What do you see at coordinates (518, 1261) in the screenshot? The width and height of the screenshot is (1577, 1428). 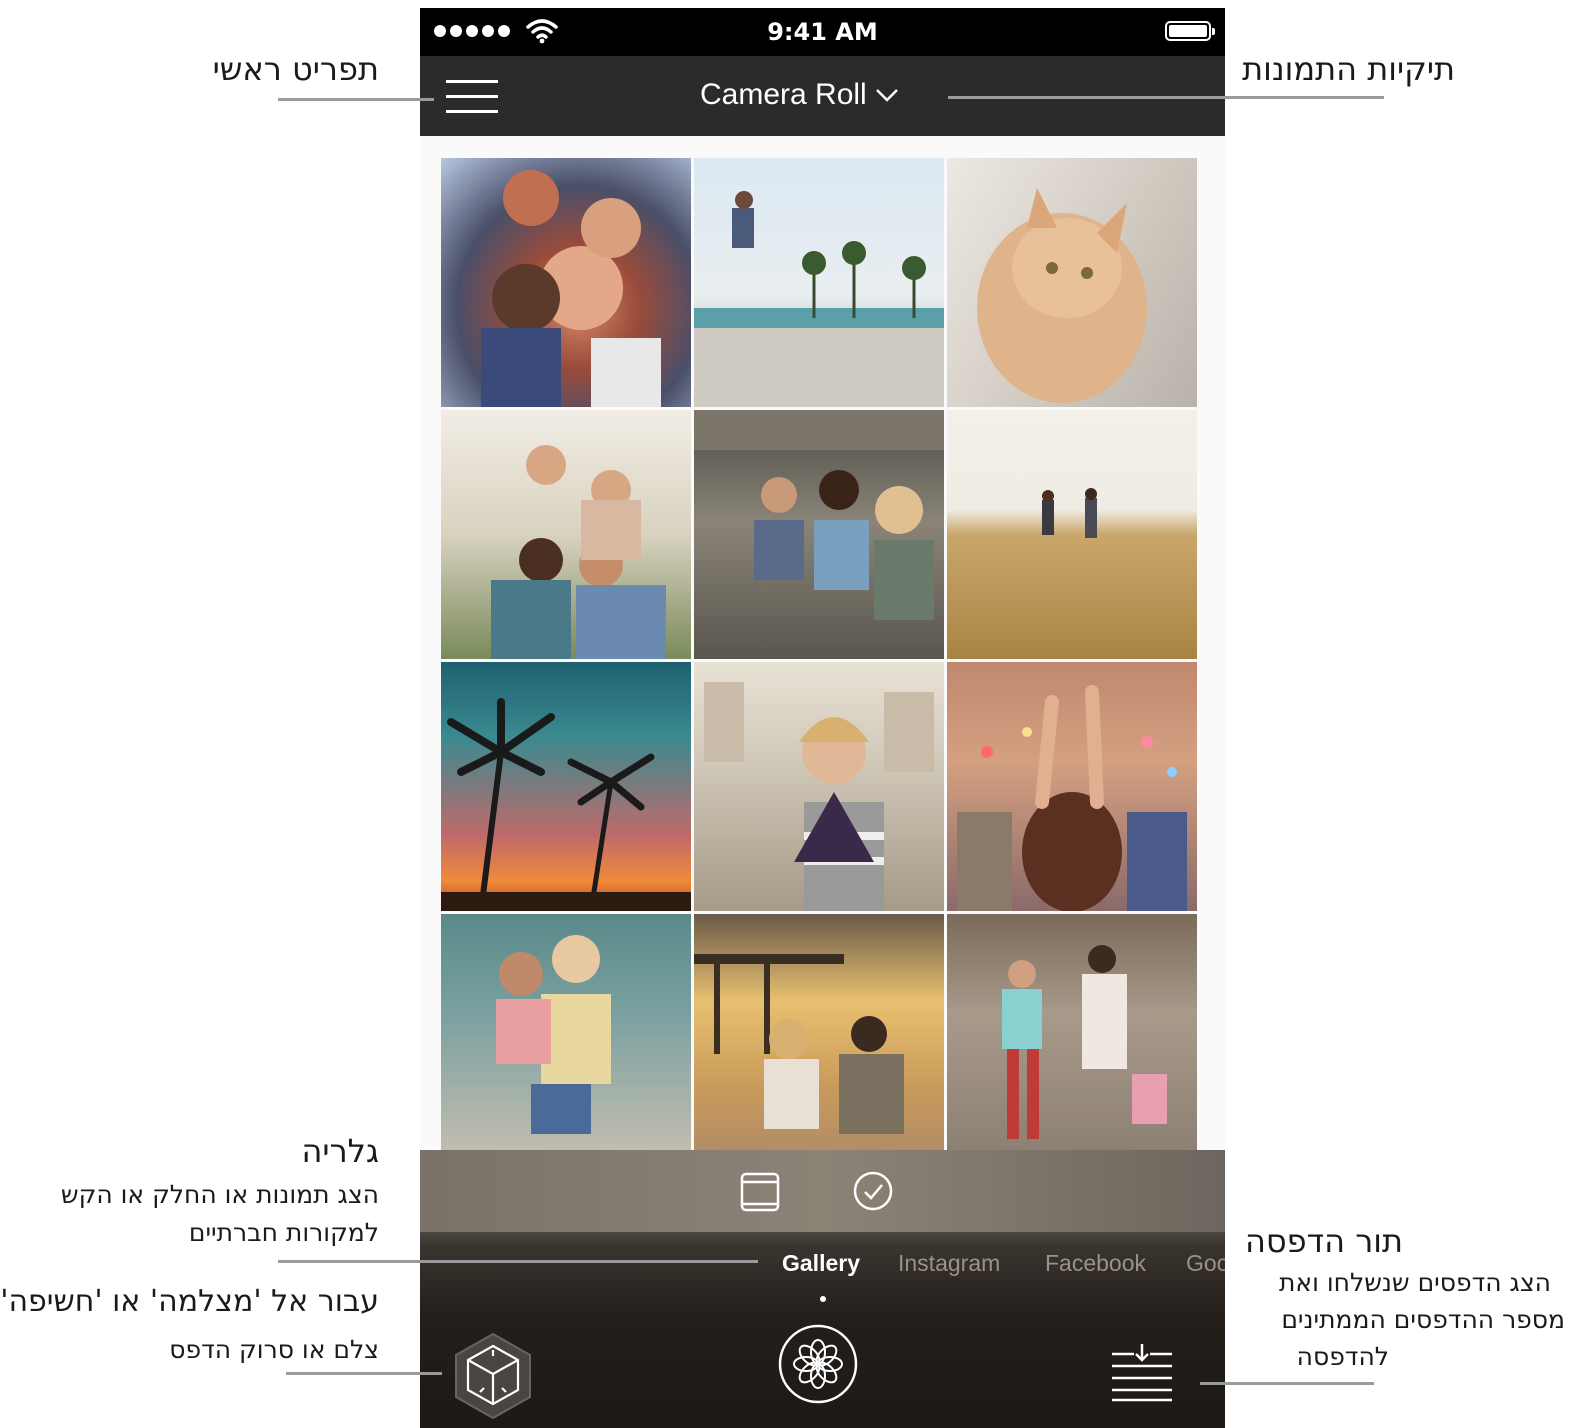 I see `callout-line-gallery` at bounding box center [518, 1261].